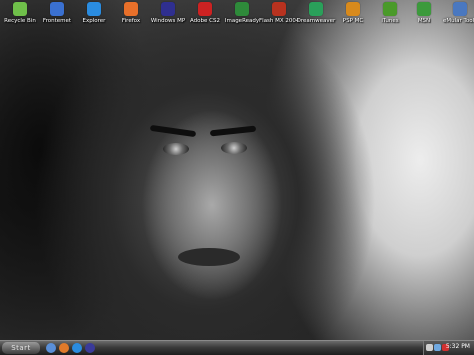 The image size is (474, 355). Describe the element at coordinates (390, 9) in the screenshot. I see `itunes-icon` at that location.